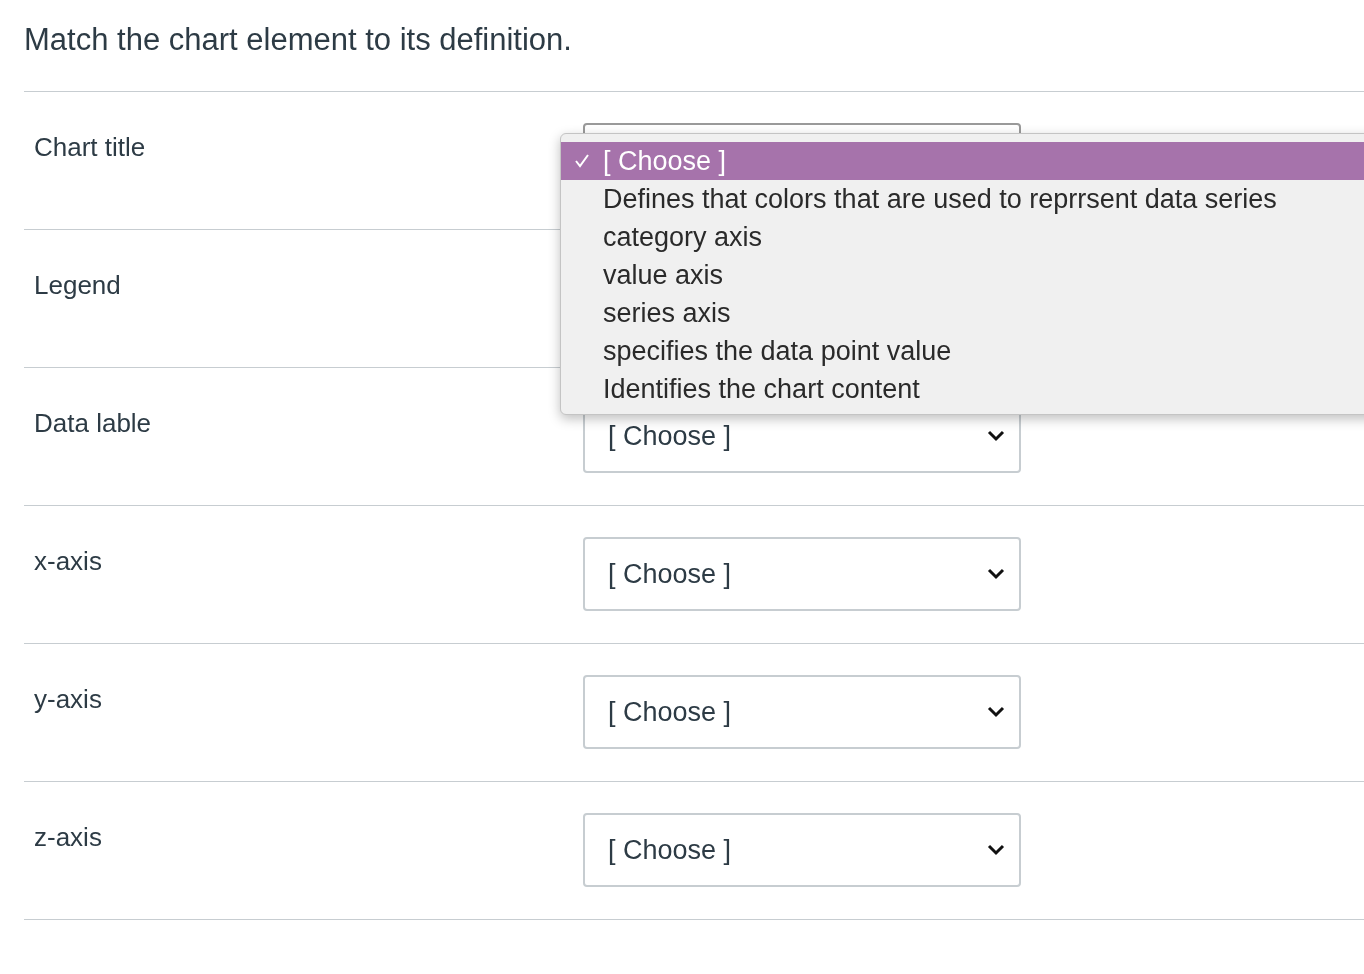 The width and height of the screenshot is (1364, 974). Describe the element at coordinates (77, 285) in the screenshot. I see `term-label: Legend` at that location.